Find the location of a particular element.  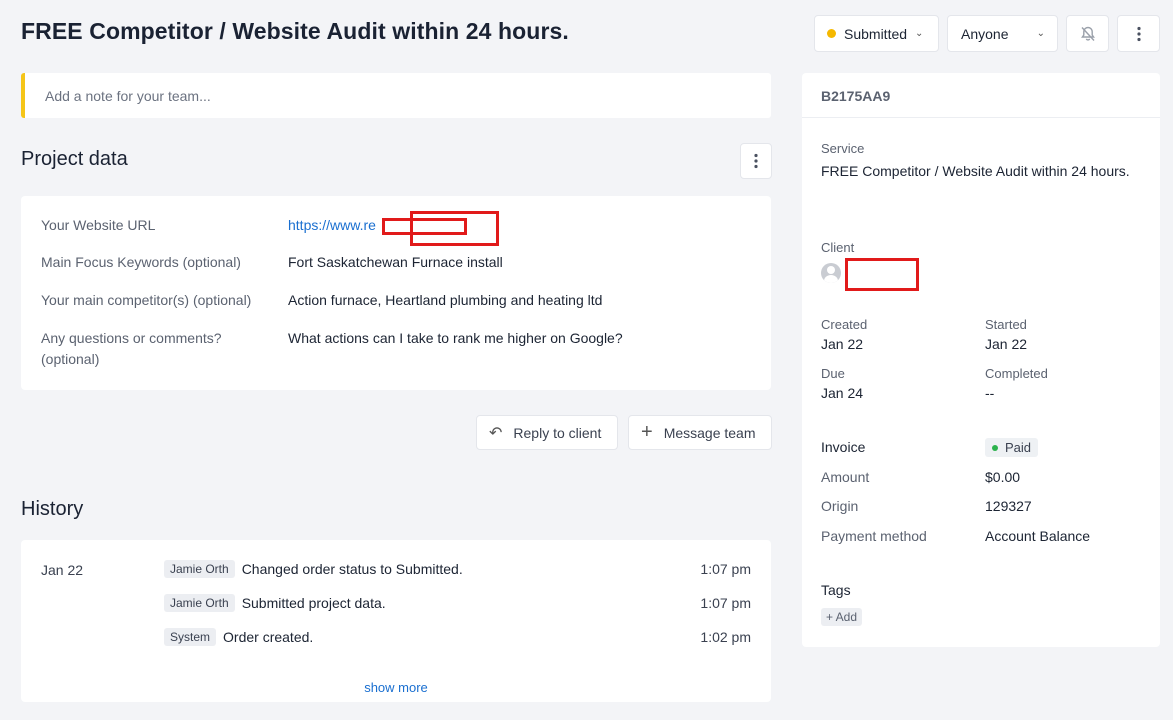

history-title: History is located at coordinates (52, 509).